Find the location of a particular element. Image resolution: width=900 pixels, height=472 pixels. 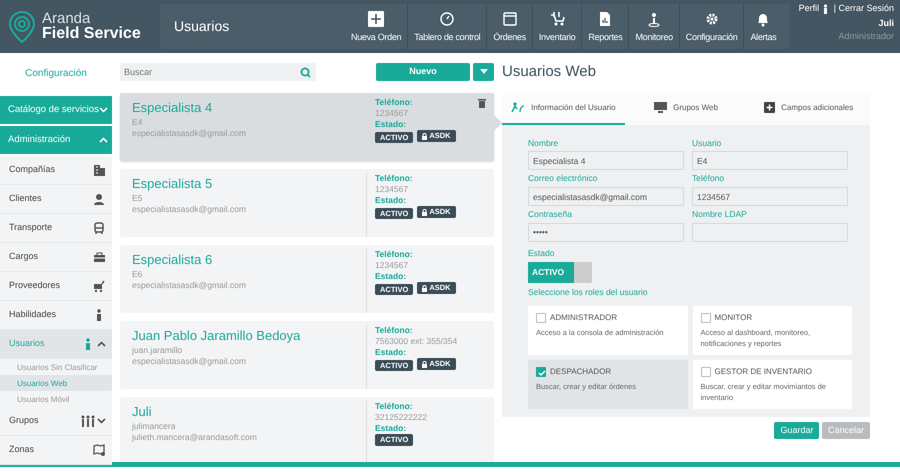

field-label: Usuario is located at coordinates (707, 143).